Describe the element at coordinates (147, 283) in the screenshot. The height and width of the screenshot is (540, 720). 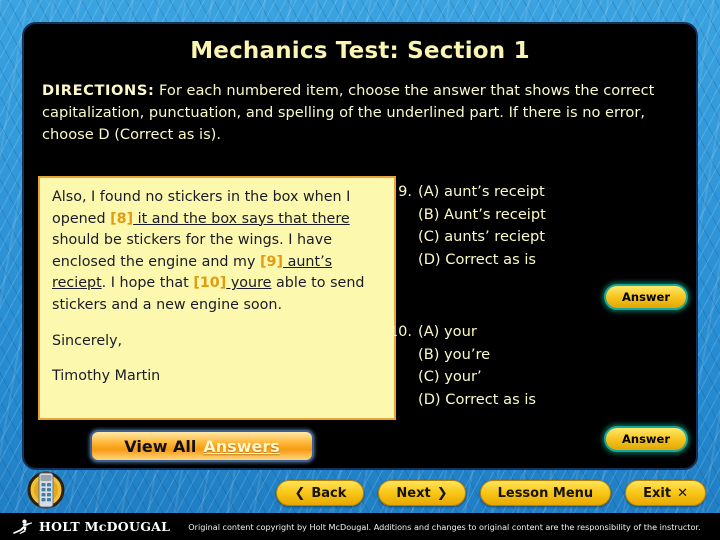
I see `passage-text-3: . I hope that` at that location.